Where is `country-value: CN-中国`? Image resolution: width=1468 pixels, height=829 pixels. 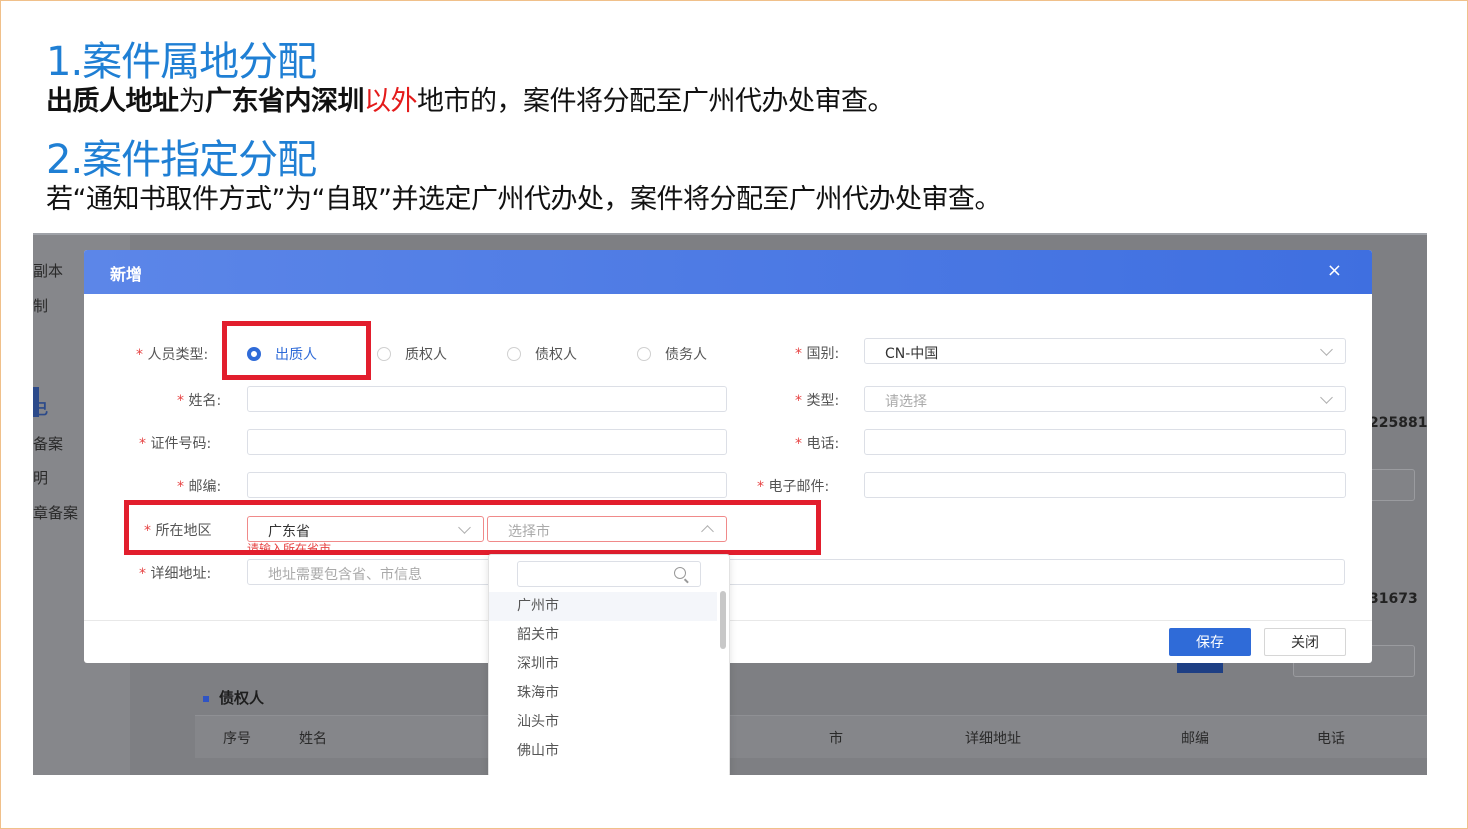
country-value: CN-中国 is located at coordinates (912, 354).